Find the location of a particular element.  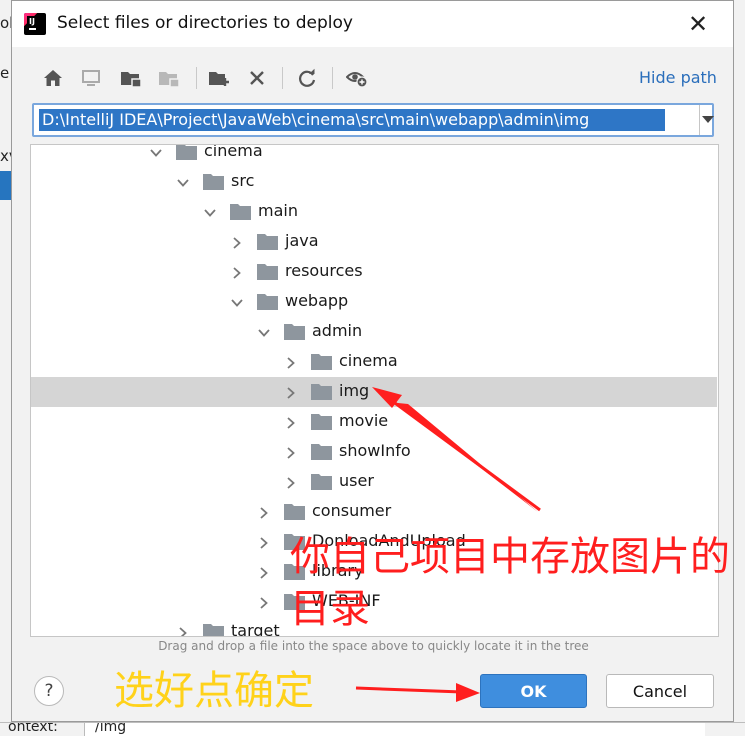

background-context-field: /img is located at coordinates (394, 729).